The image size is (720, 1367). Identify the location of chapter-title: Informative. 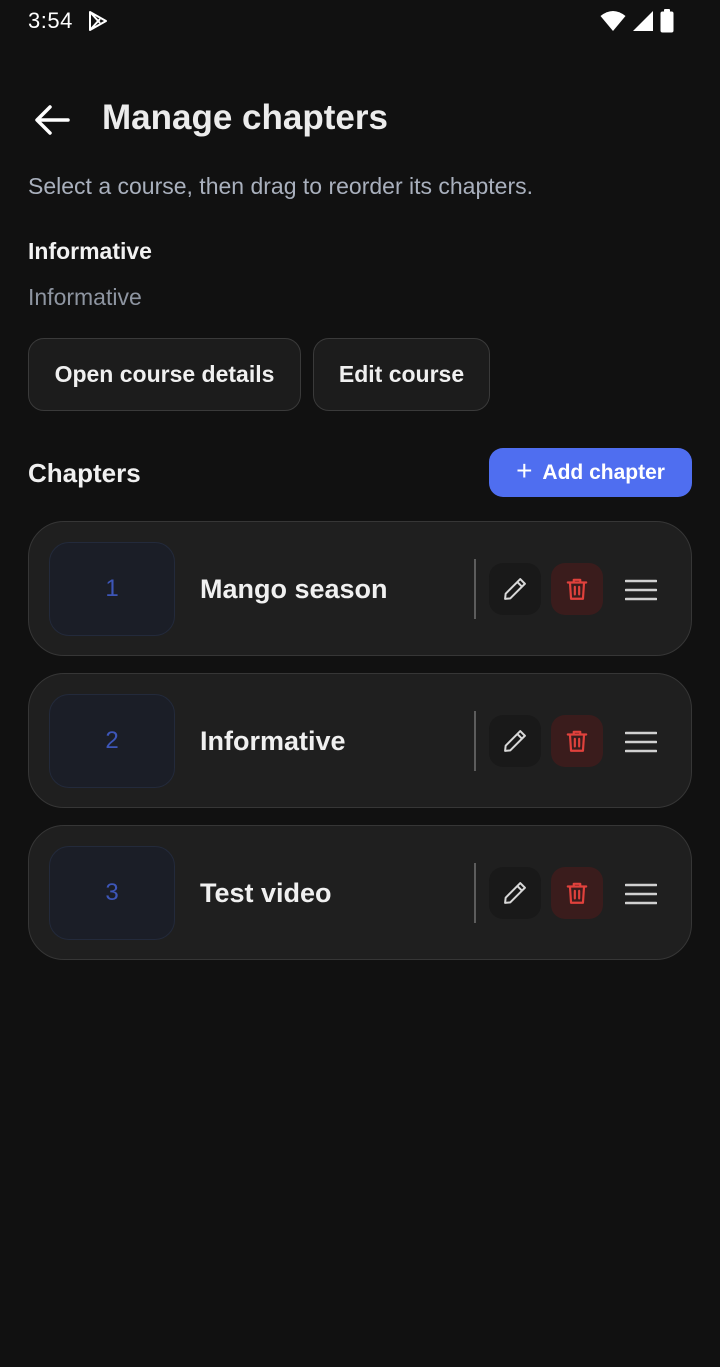
(273, 741).